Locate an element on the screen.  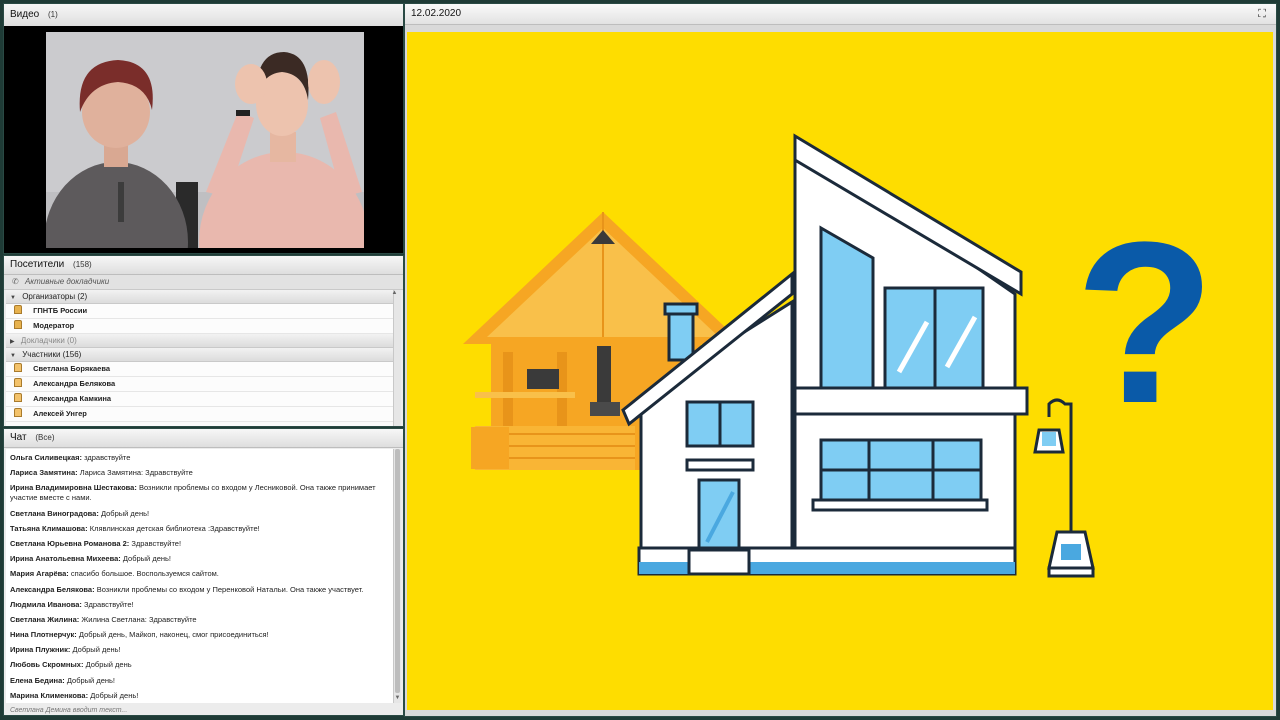
message-sender: Людмила Иванова: is located at coordinates (46, 604).